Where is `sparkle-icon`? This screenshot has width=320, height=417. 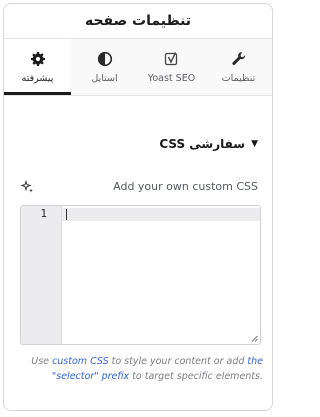
sparkle-icon is located at coordinates (27, 187).